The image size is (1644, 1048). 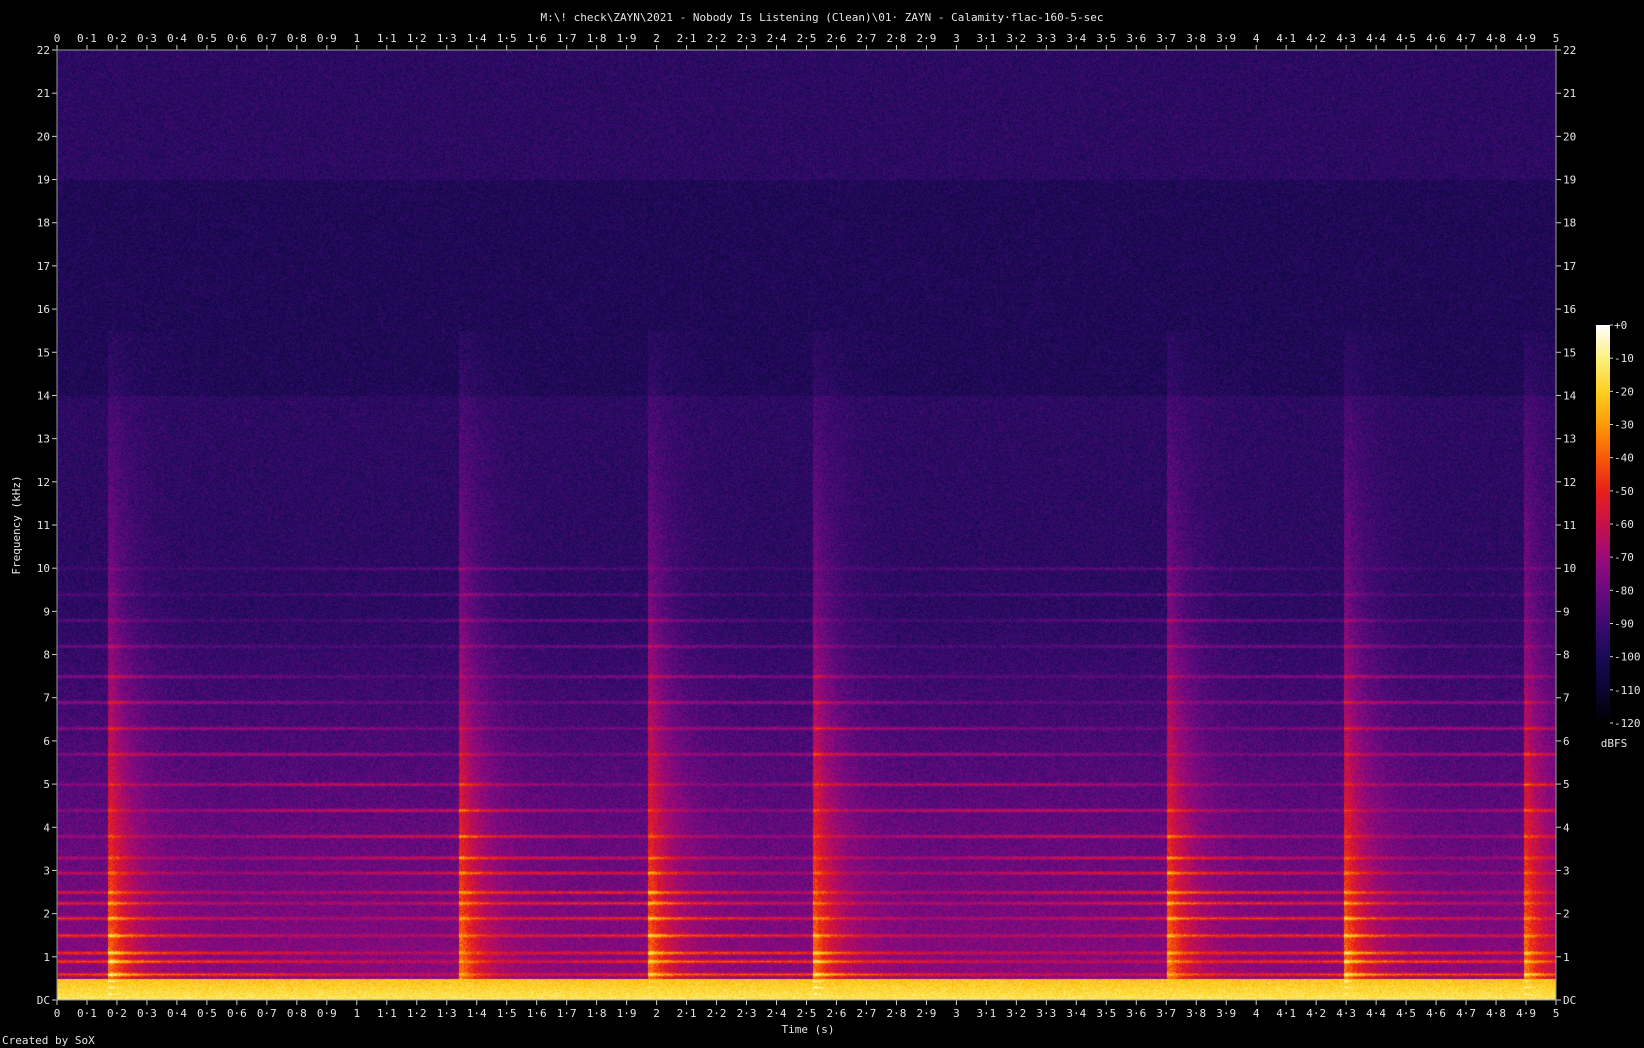 What do you see at coordinates (1569, 1000) in the screenshot?
I see `y-tick-label-right: DC` at bounding box center [1569, 1000].